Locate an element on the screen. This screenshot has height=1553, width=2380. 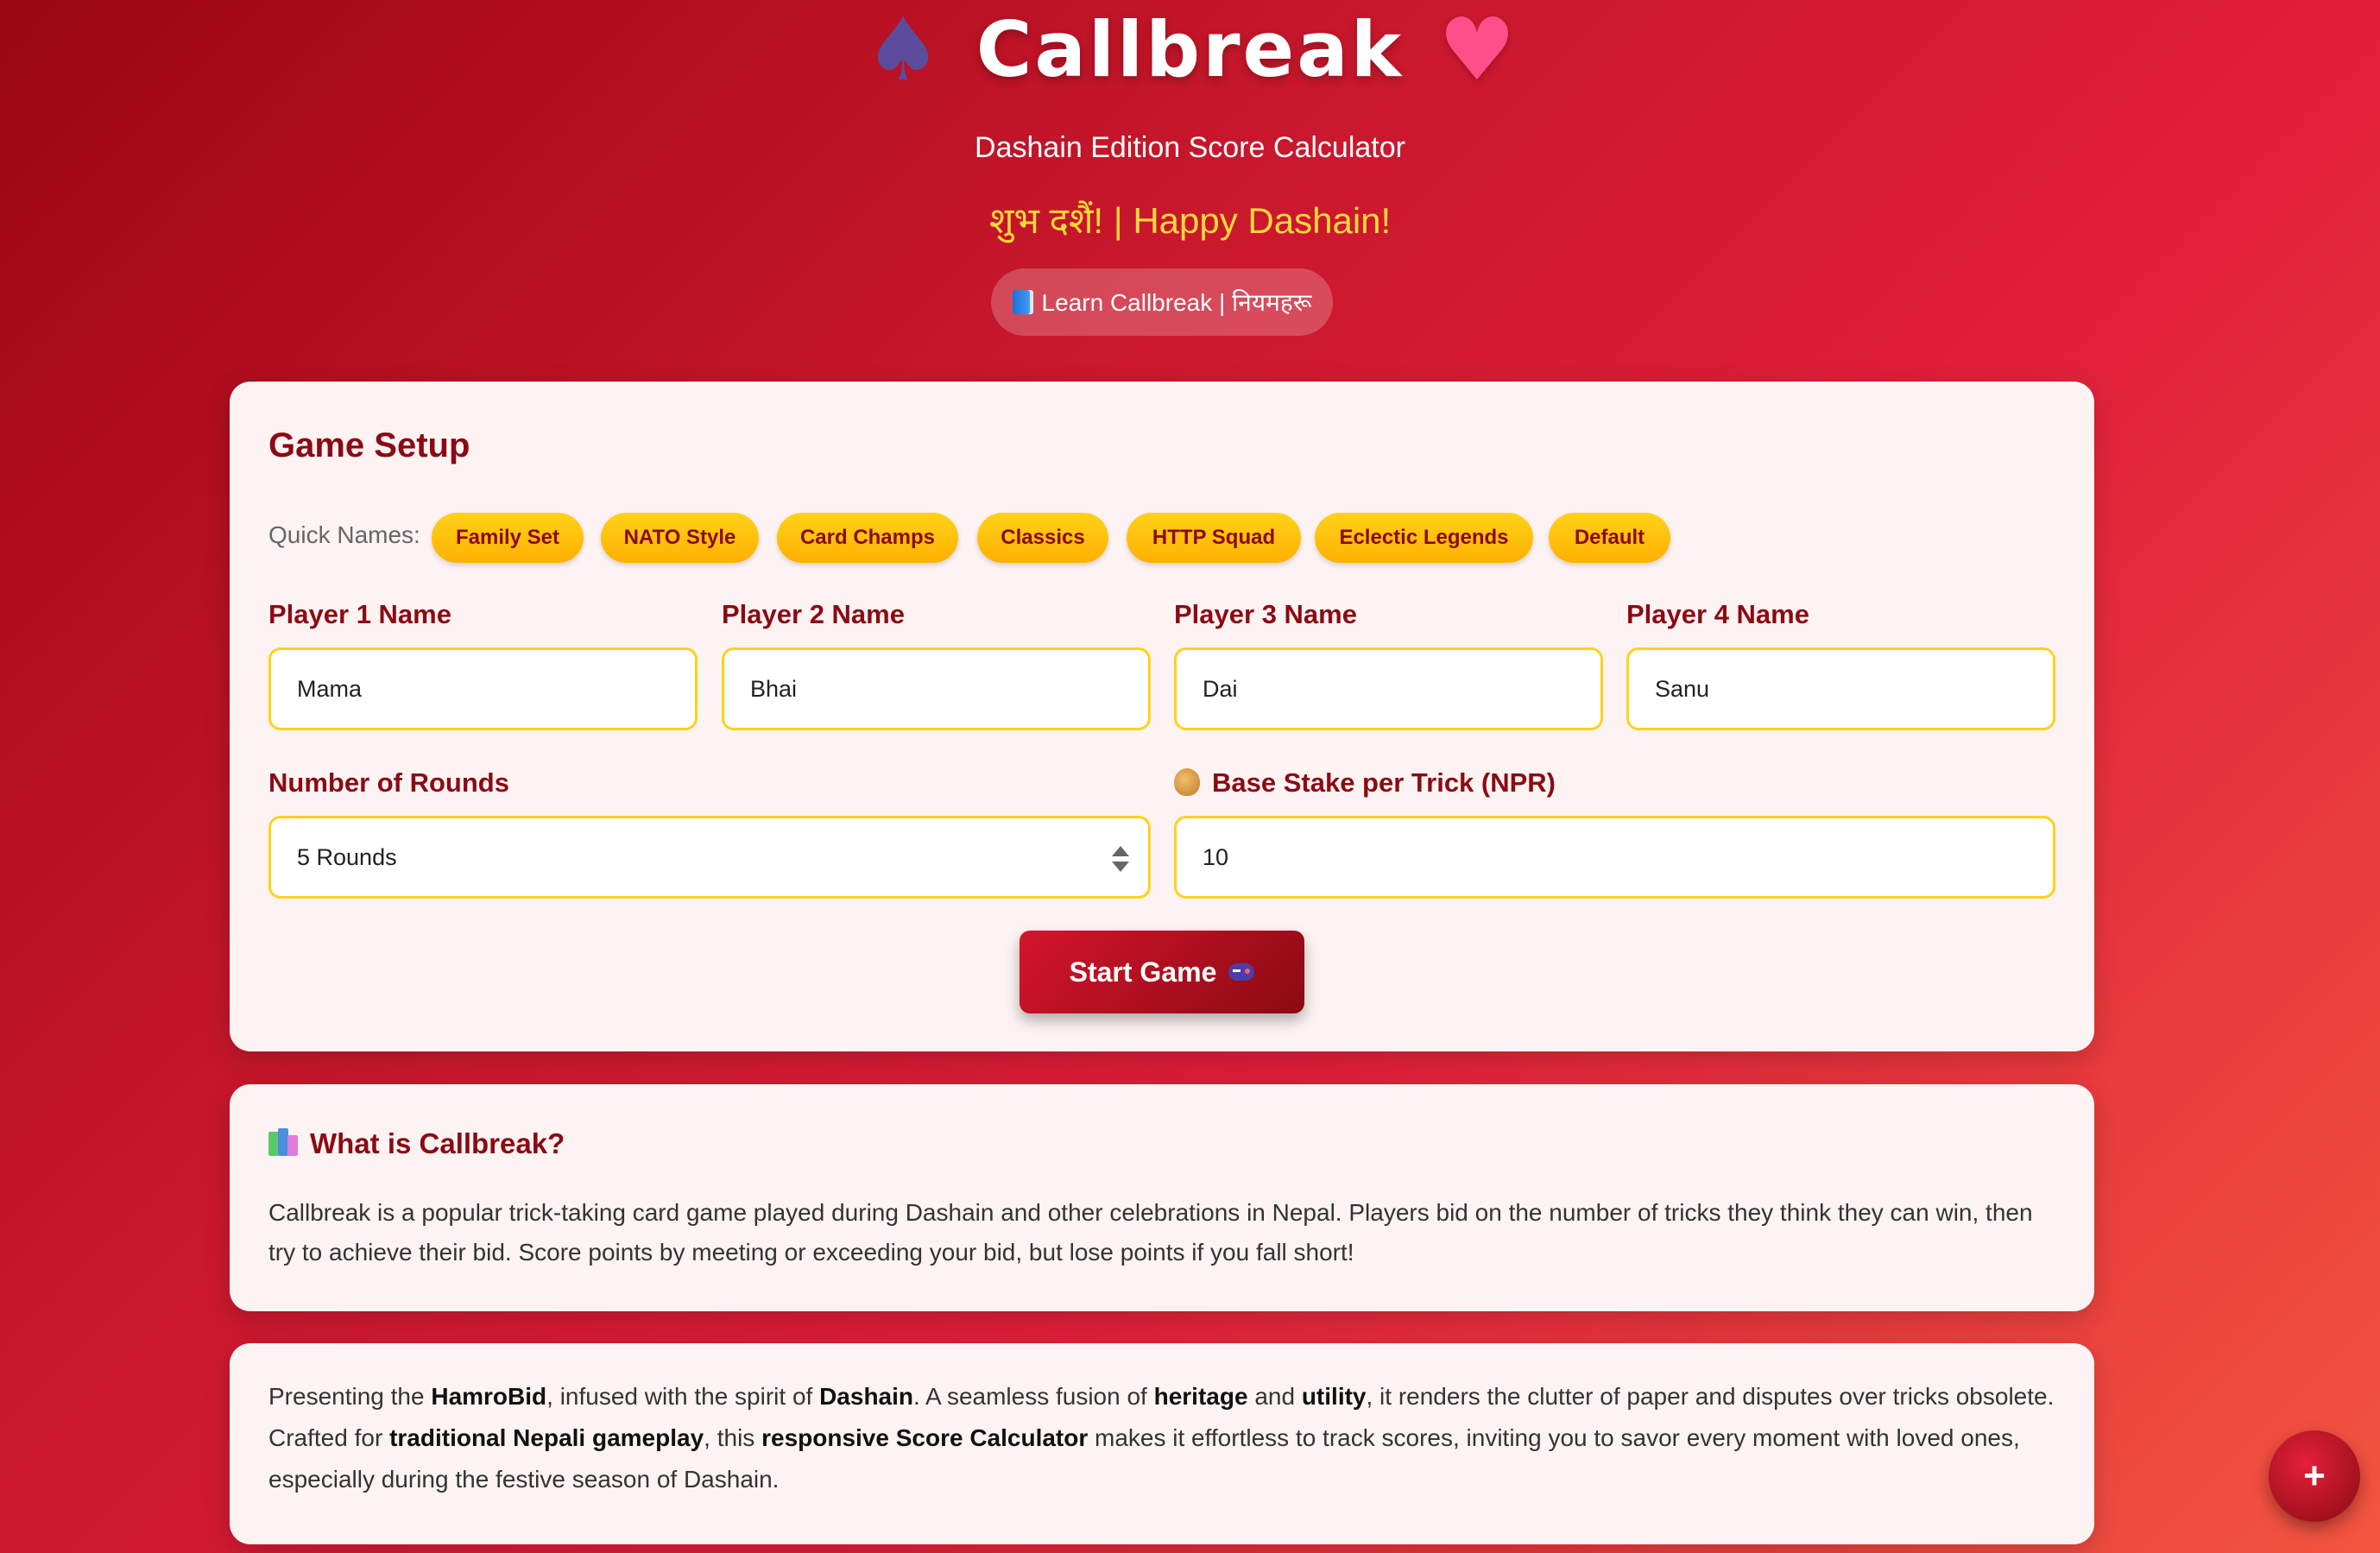
start-game-button: Start Game is located at coordinates (1162, 972).